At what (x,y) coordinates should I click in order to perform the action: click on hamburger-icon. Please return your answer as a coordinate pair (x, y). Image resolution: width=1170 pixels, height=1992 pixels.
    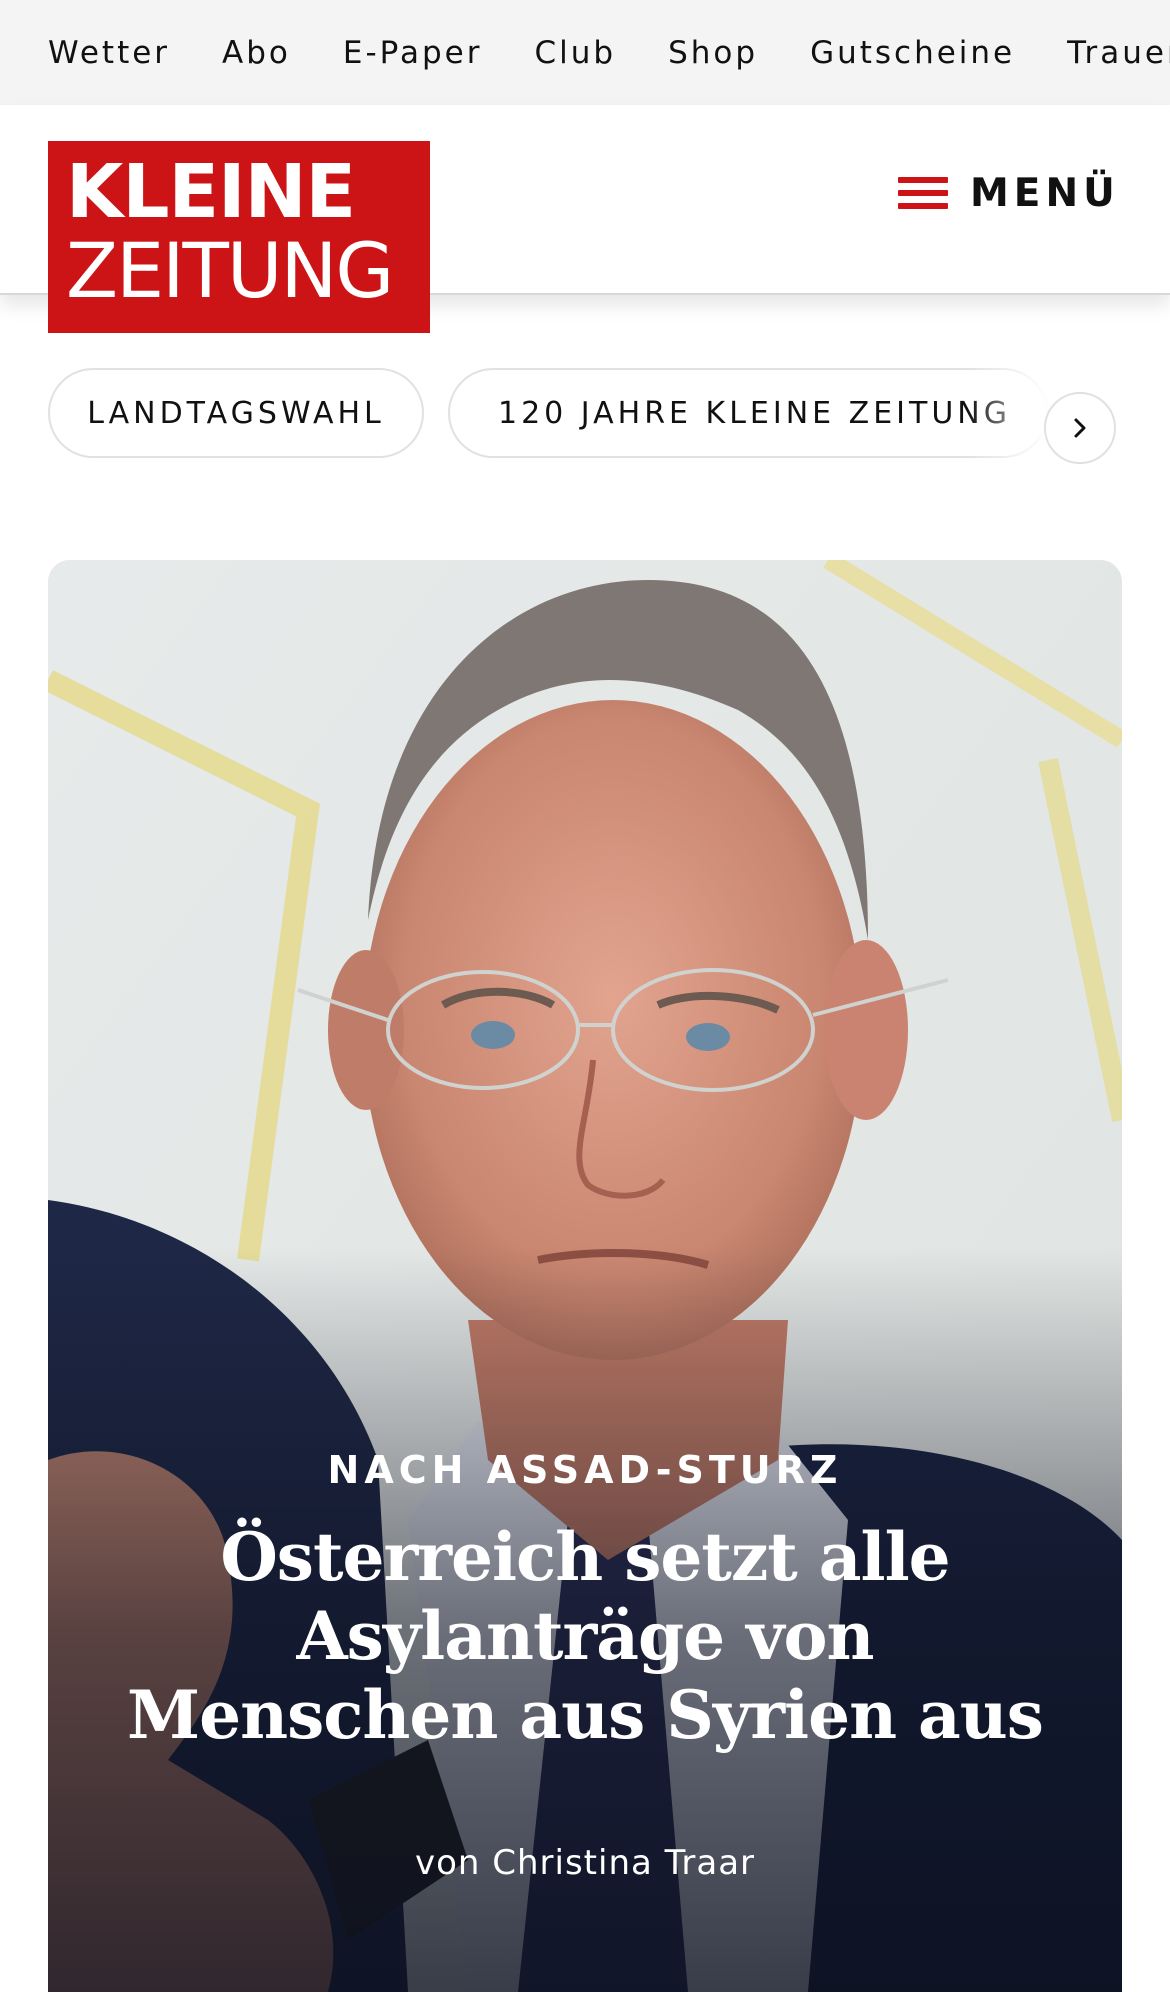
    Looking at the image, I should click on (923, 193).